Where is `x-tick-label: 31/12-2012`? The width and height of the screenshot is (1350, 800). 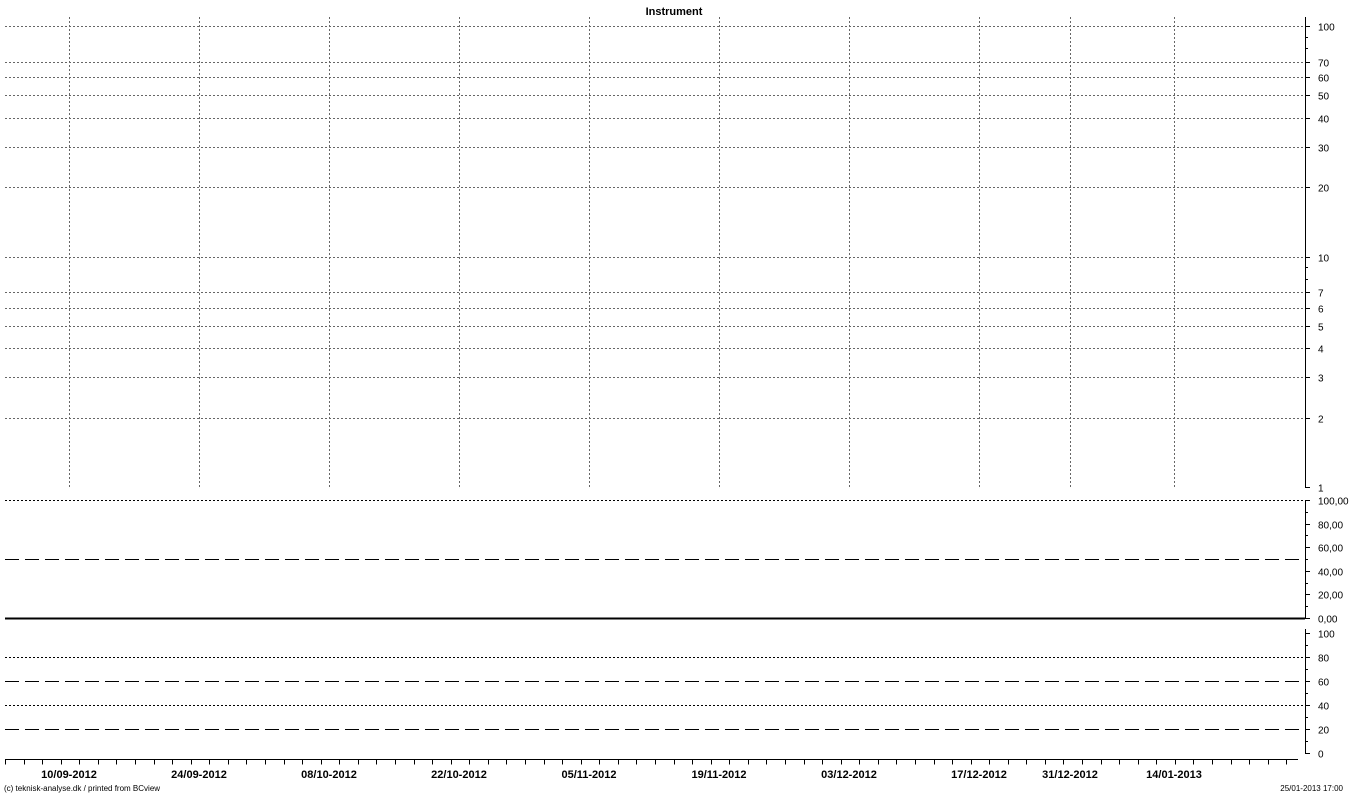
x-tick-label: 31/12-2012 is located at coordinates (1070, 775).